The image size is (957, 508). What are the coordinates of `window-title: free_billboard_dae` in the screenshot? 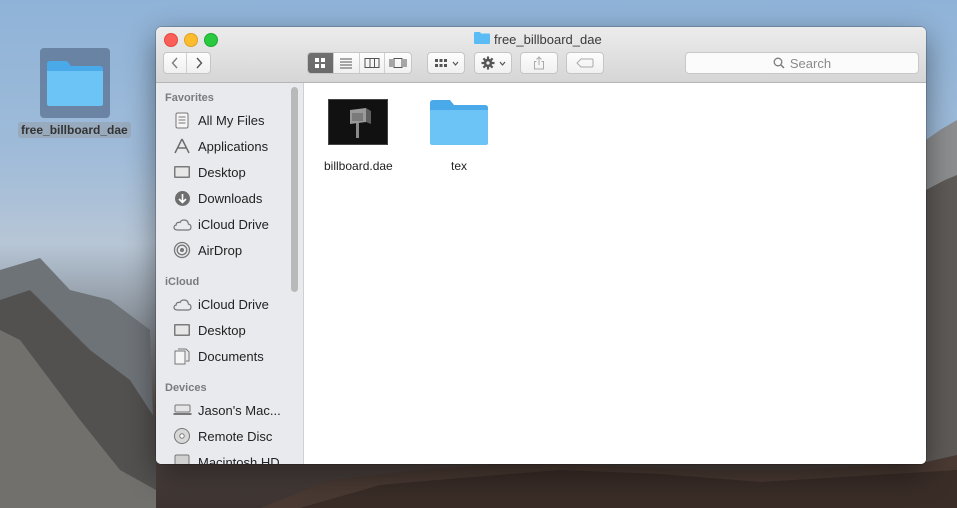 It's located at (538, 39).